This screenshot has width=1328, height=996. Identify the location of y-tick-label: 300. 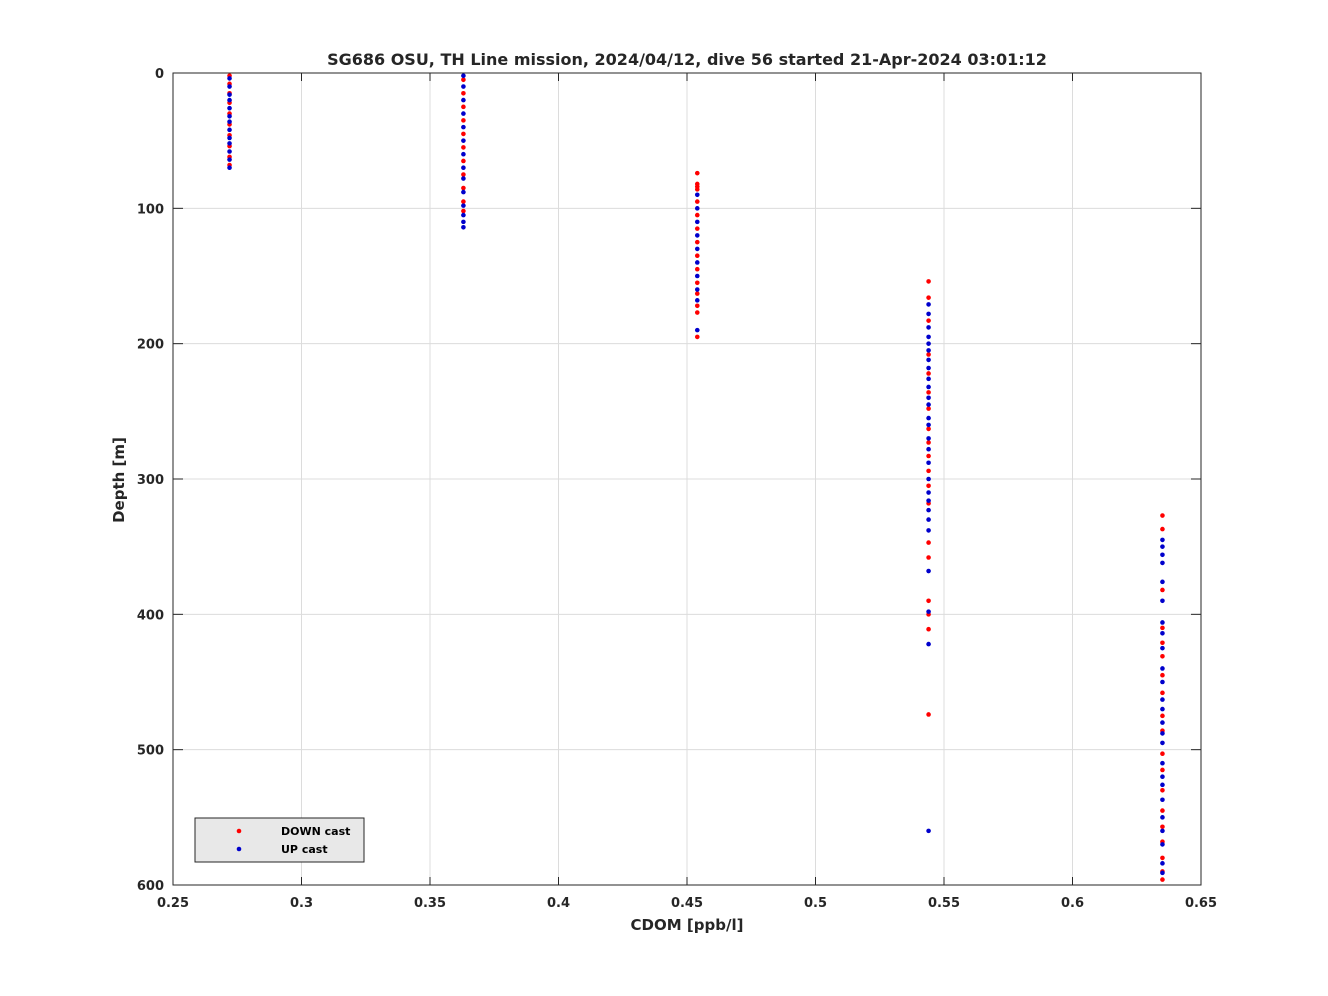
(150, 480).